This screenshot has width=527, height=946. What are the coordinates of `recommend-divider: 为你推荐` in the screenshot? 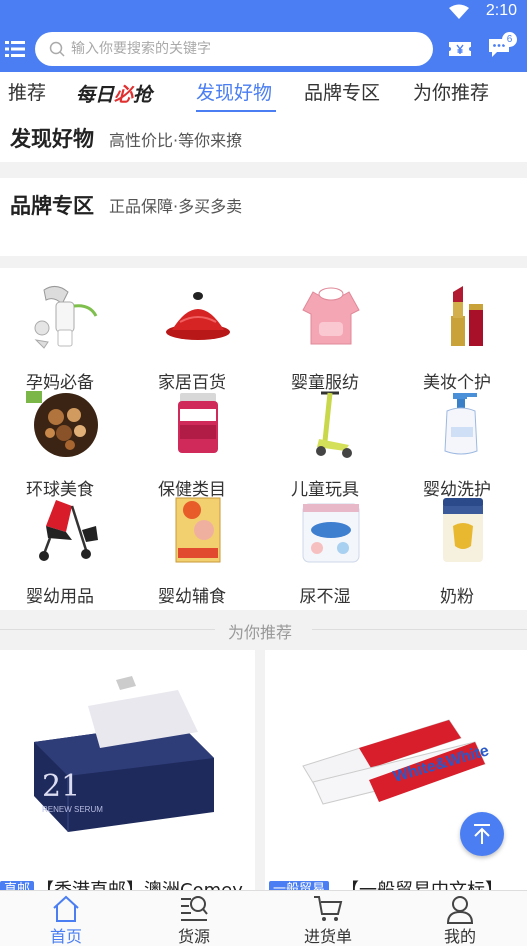 It's located at (263, 629).